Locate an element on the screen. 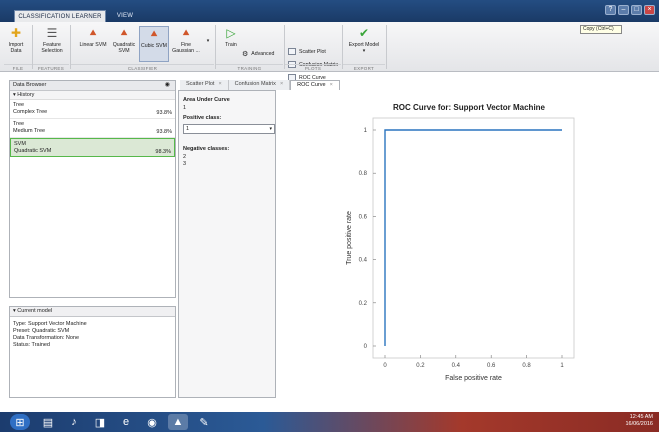  auc-label: Area Under Curve is located at coordinates (206, 100).